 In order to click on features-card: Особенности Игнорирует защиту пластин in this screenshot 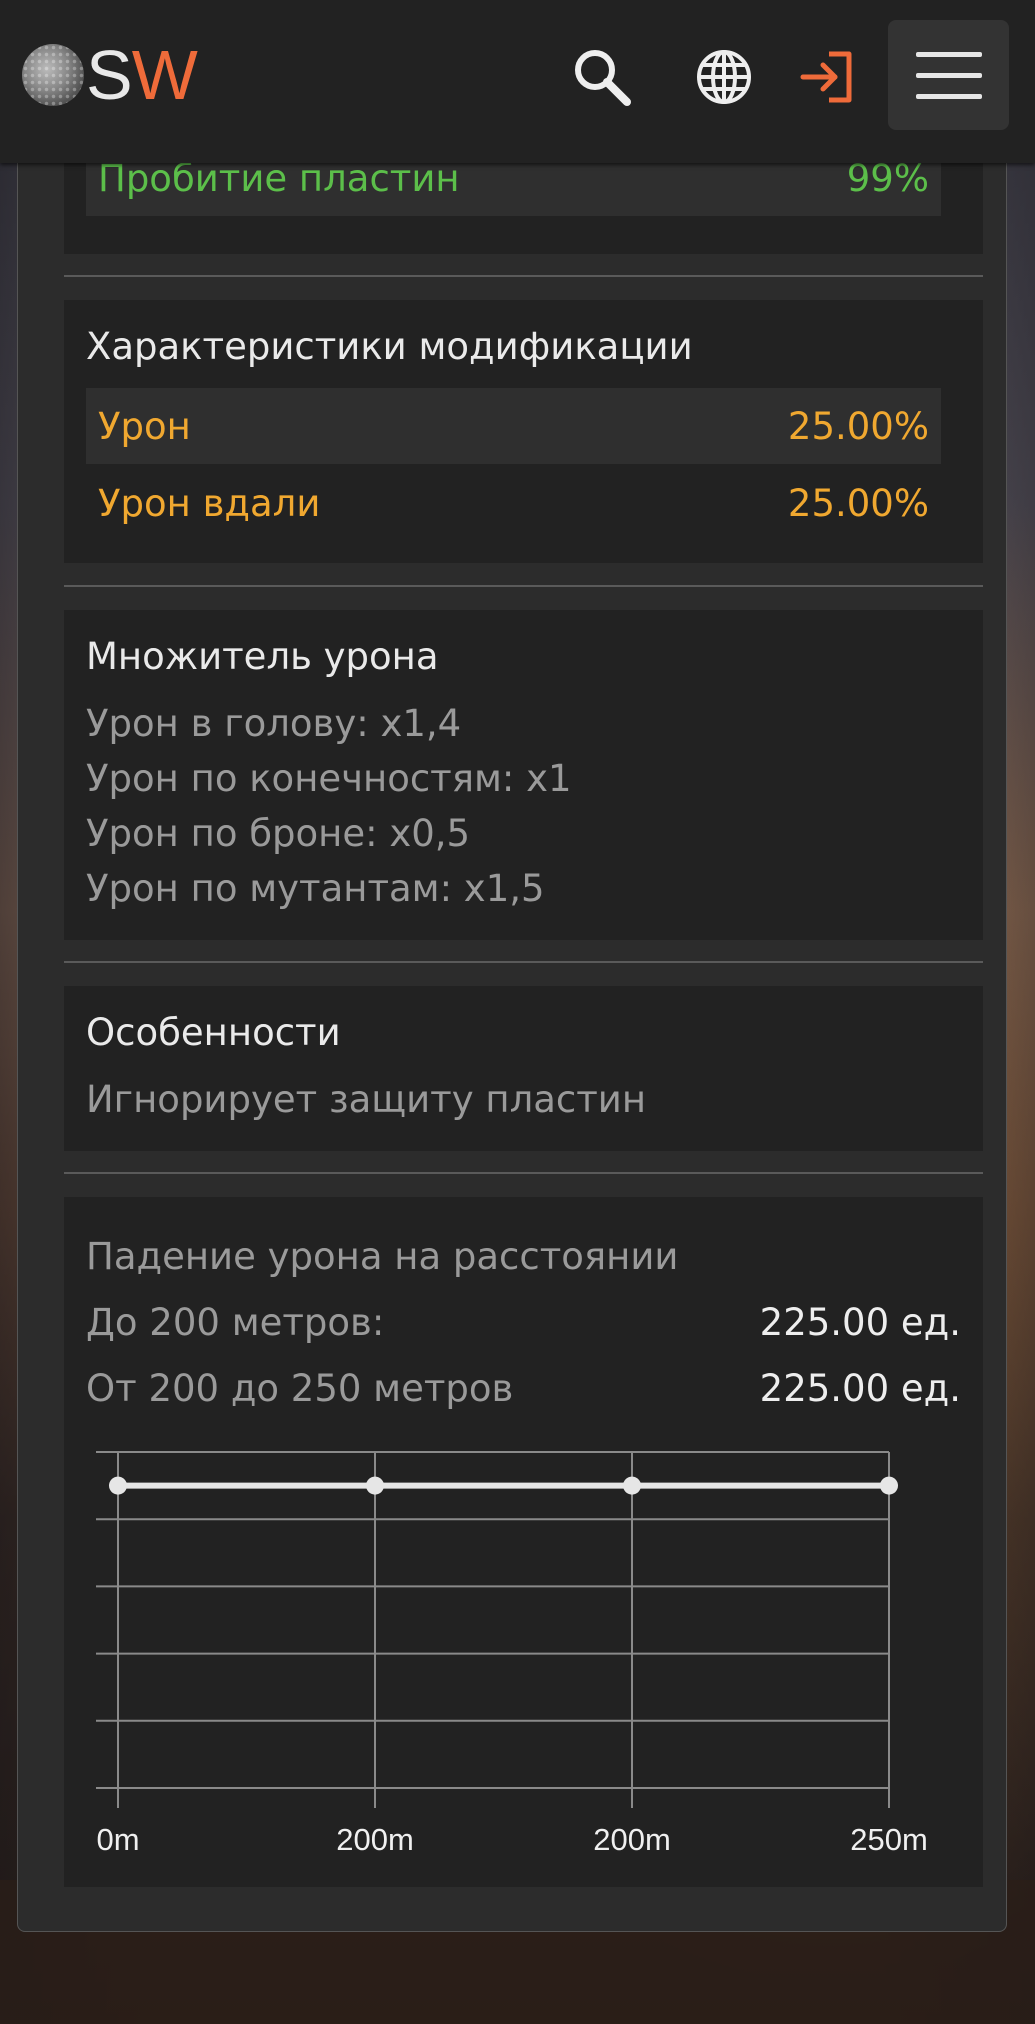, I will do `click(523, 1068)`.